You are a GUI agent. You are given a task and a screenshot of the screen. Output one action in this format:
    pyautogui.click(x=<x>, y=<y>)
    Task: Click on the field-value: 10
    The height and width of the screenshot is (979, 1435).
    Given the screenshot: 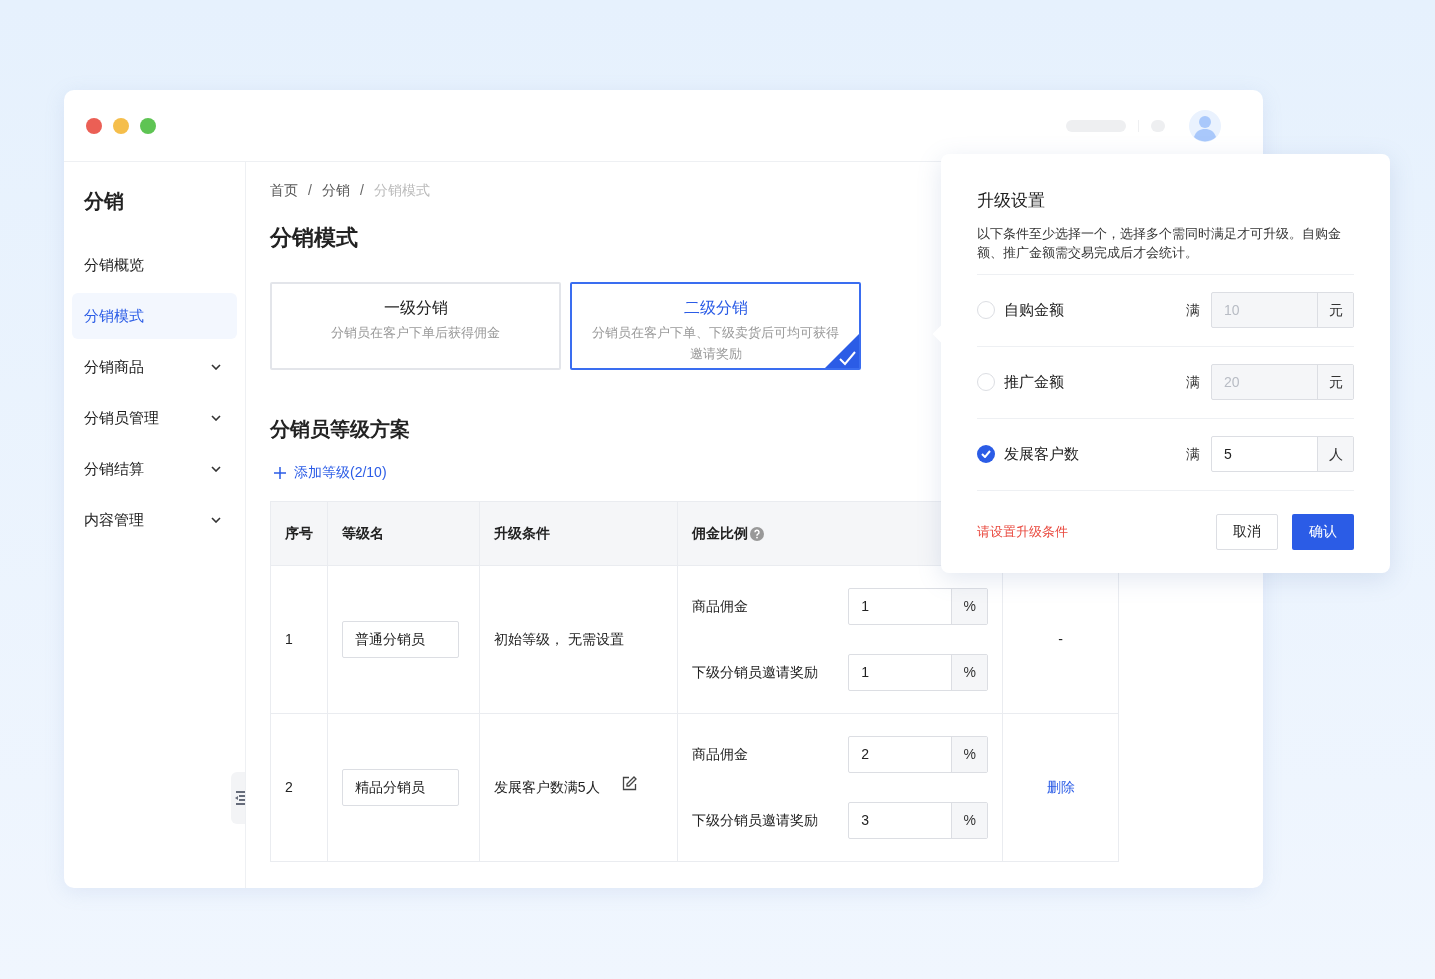 What is the action you would take?
    pyautogui.click(x=1232, y=310)
    